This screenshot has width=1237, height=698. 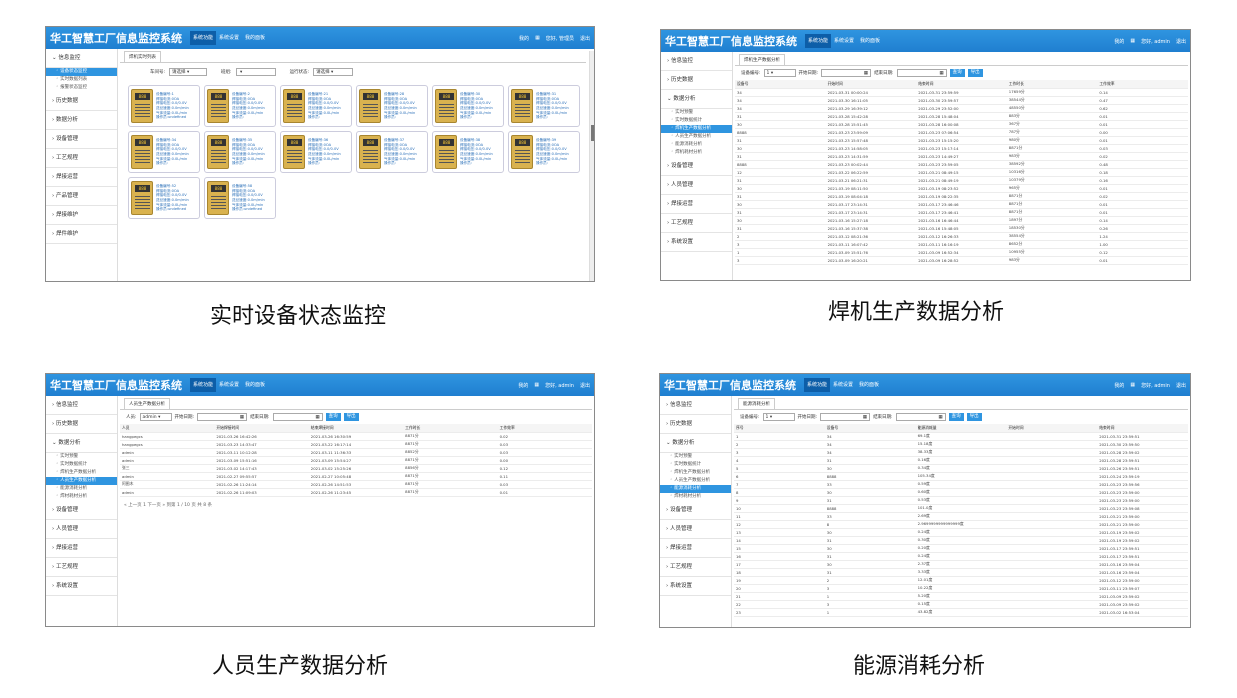 I want to click on column-header: 开始时间, so click(x=871, y=84).